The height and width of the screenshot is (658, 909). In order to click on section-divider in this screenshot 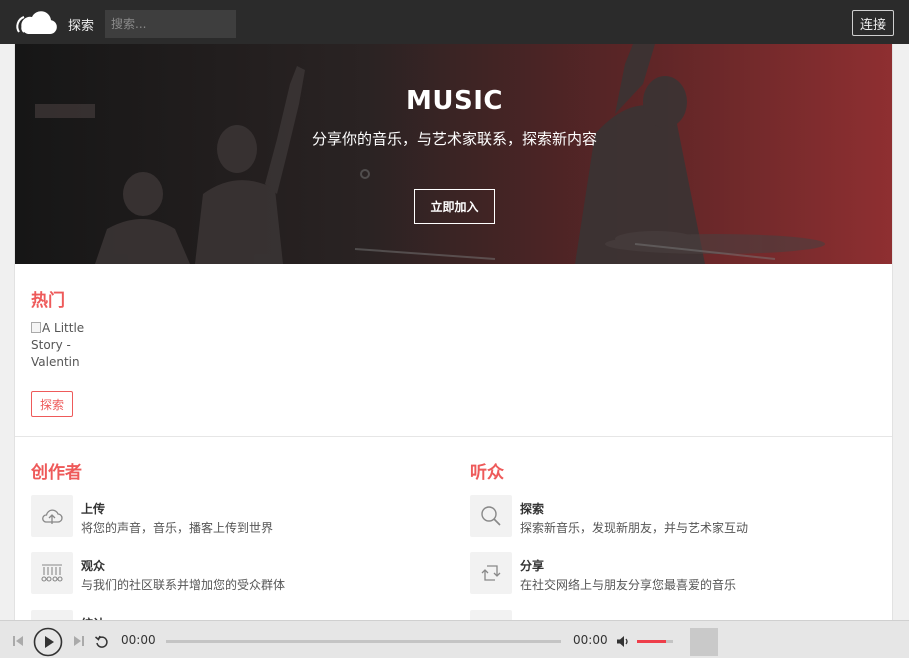, I will do `click(453, 436)`.